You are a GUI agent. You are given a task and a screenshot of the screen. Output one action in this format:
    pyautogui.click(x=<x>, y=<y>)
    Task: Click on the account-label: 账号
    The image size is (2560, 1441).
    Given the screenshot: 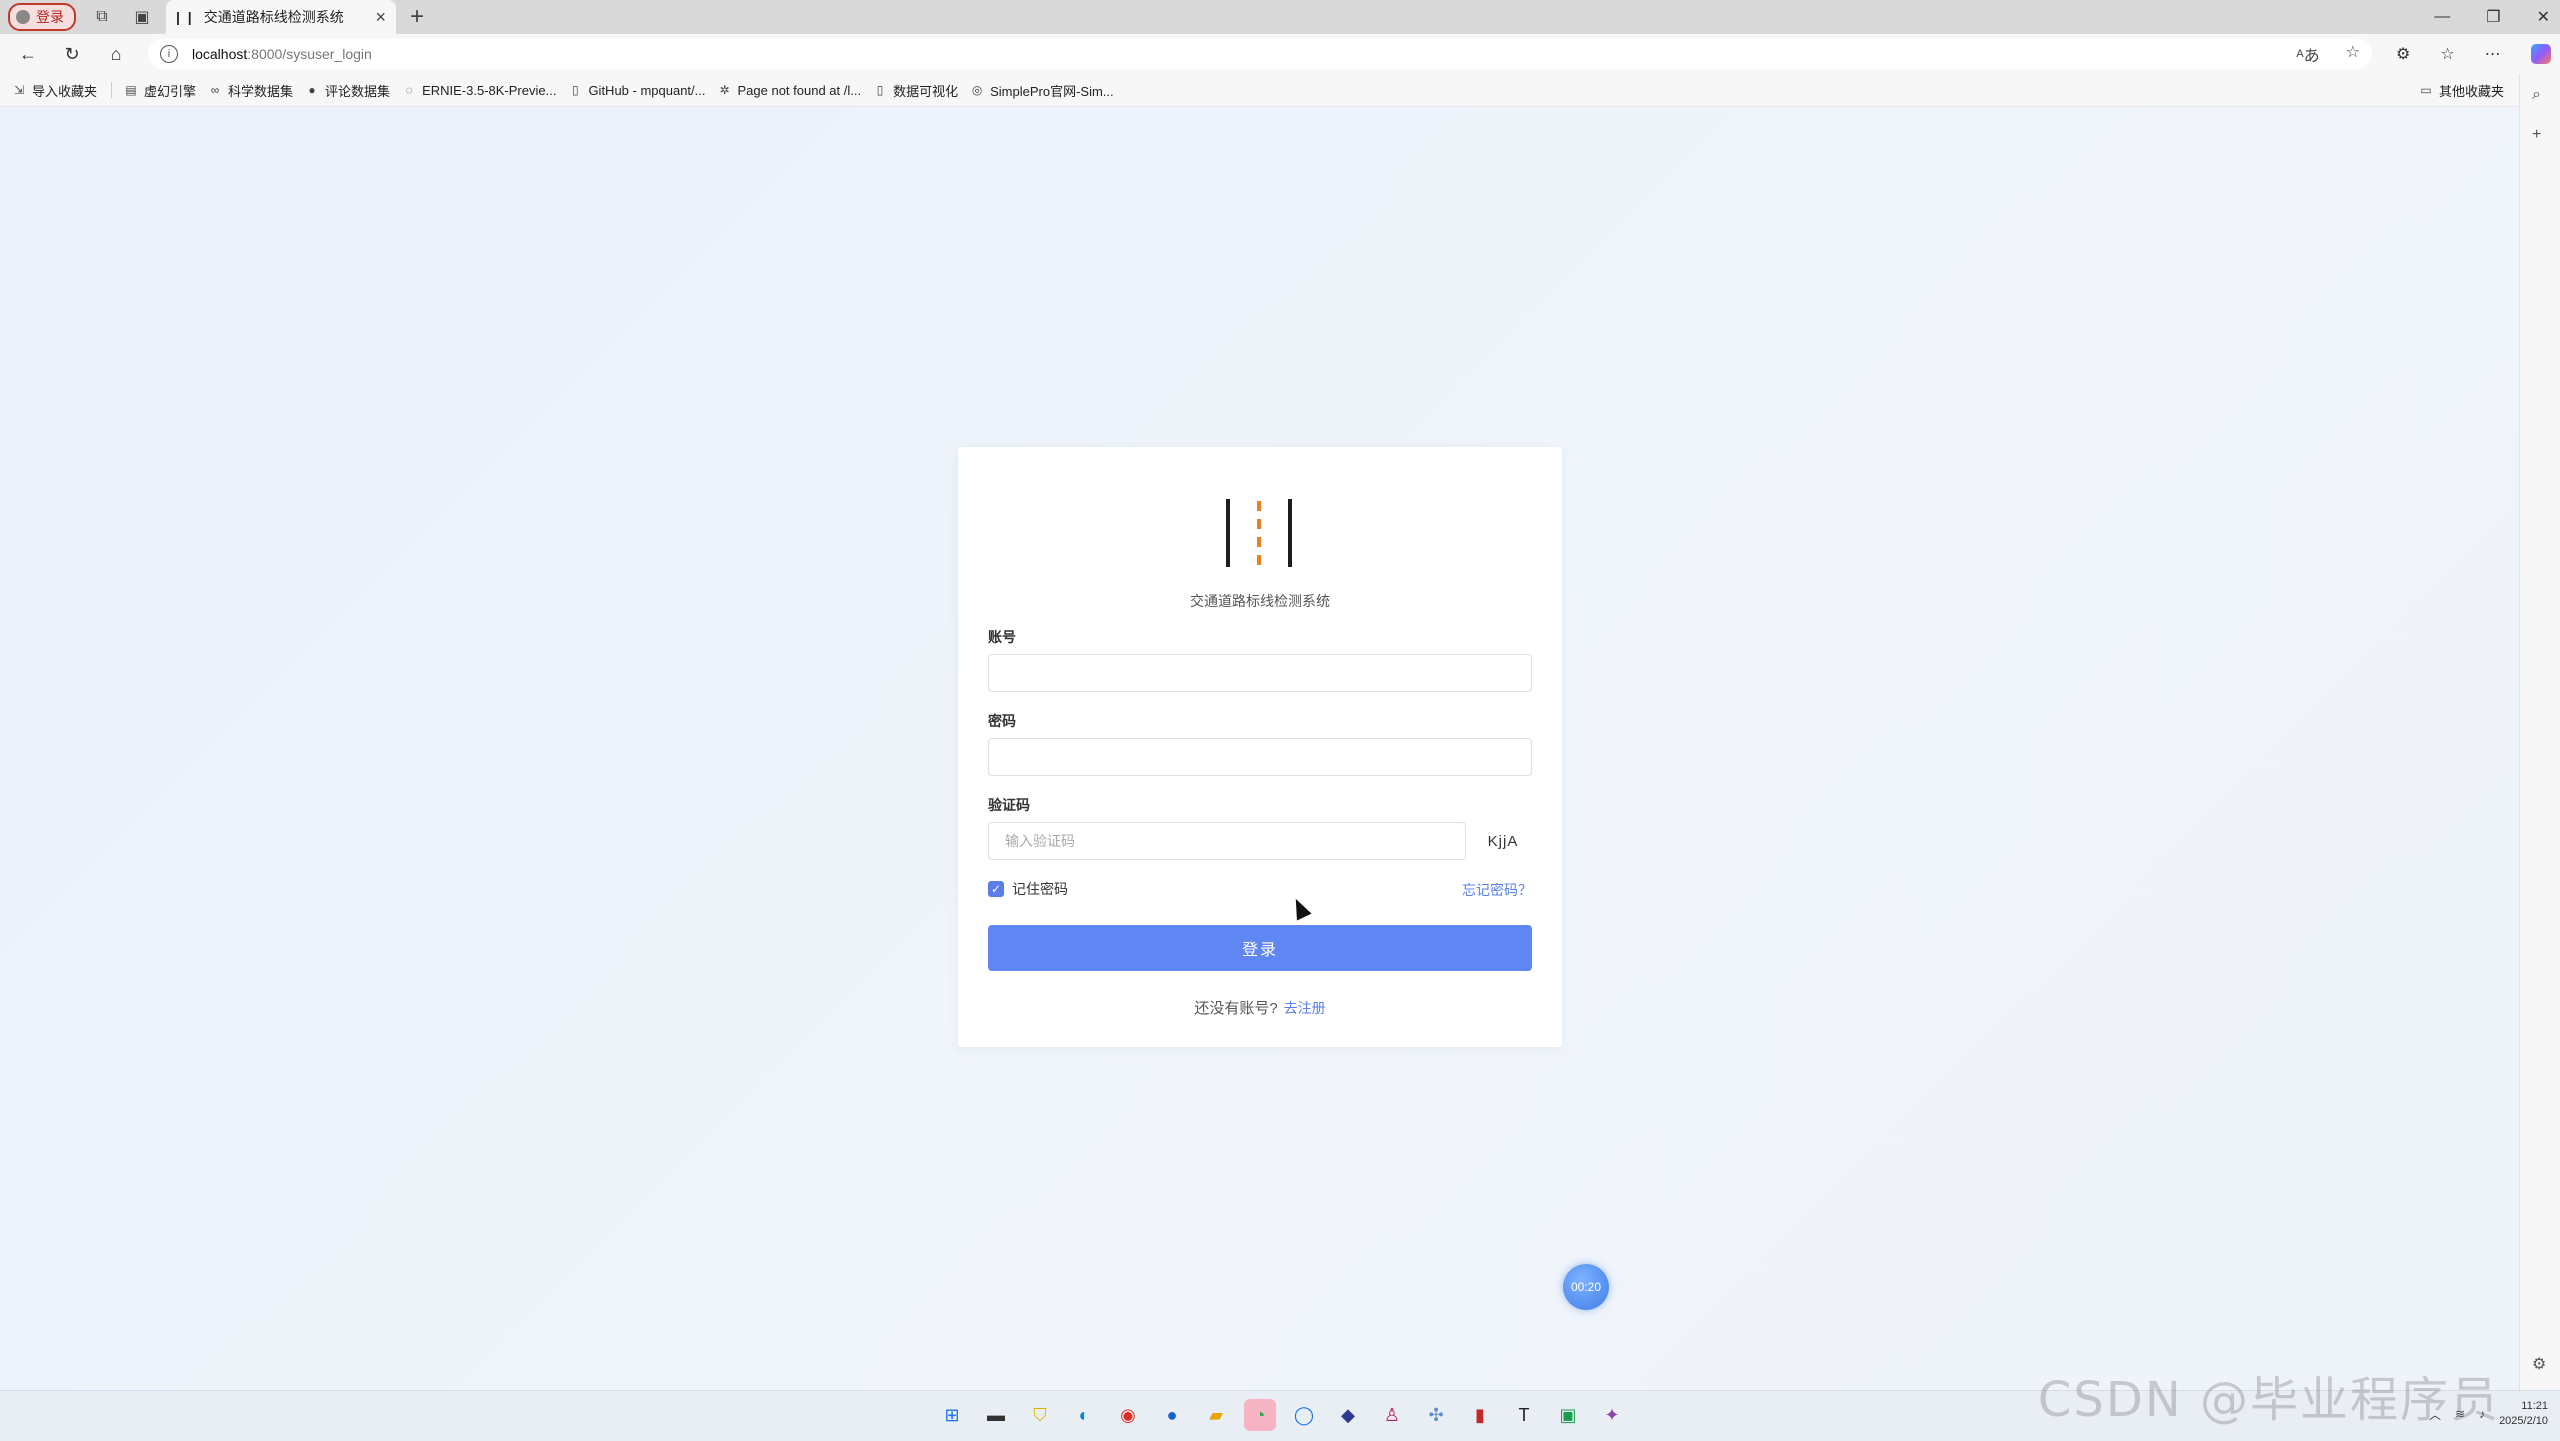 What is the action you would take?
    pyautogui.click(x=1002, y=637)
    